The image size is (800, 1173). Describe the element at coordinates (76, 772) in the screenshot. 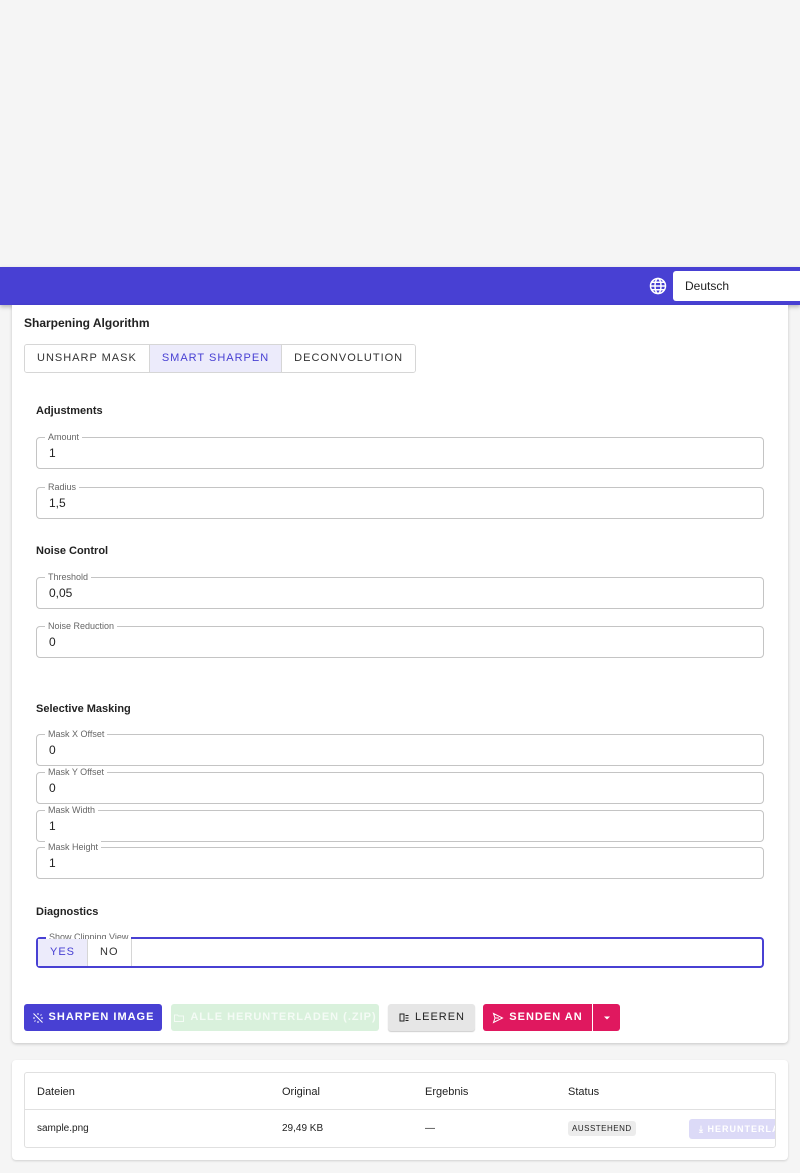

I see `mask-y-offset-label: Mask Y Offset` at that location.